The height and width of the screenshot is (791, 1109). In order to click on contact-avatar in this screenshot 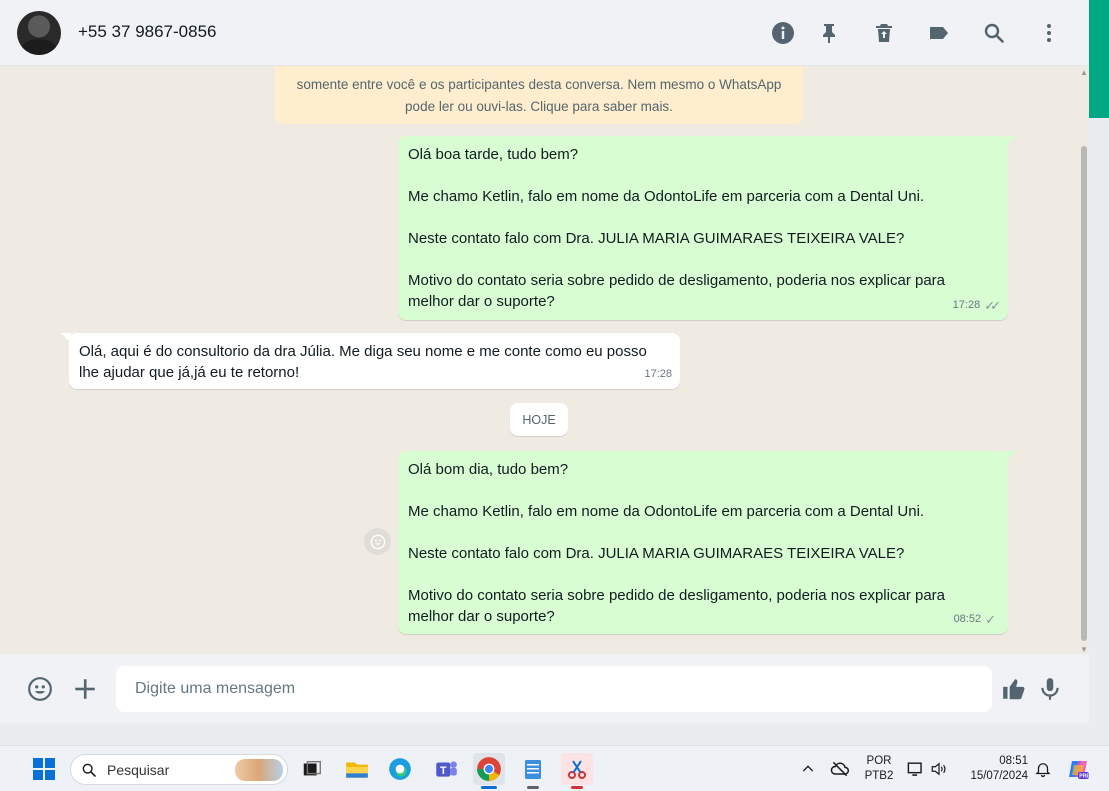, I will do `click(39, 33)`.